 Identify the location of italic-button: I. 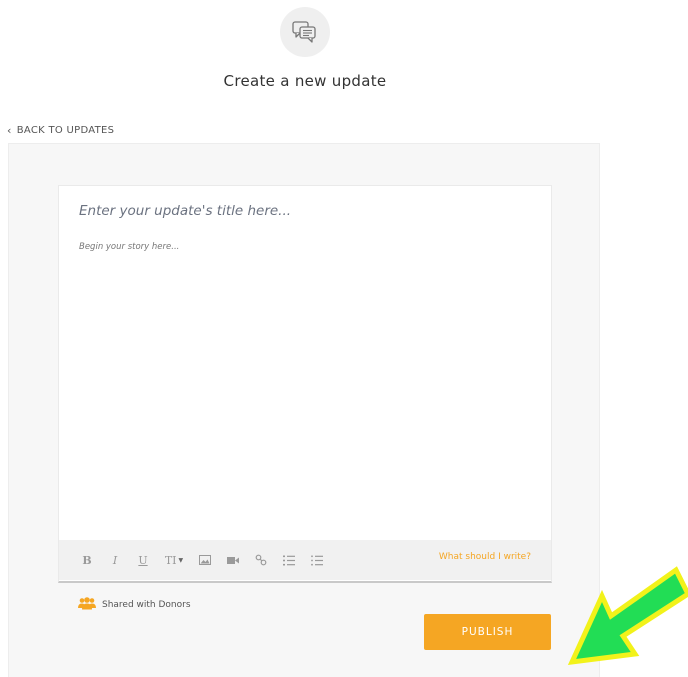
(115, 560).